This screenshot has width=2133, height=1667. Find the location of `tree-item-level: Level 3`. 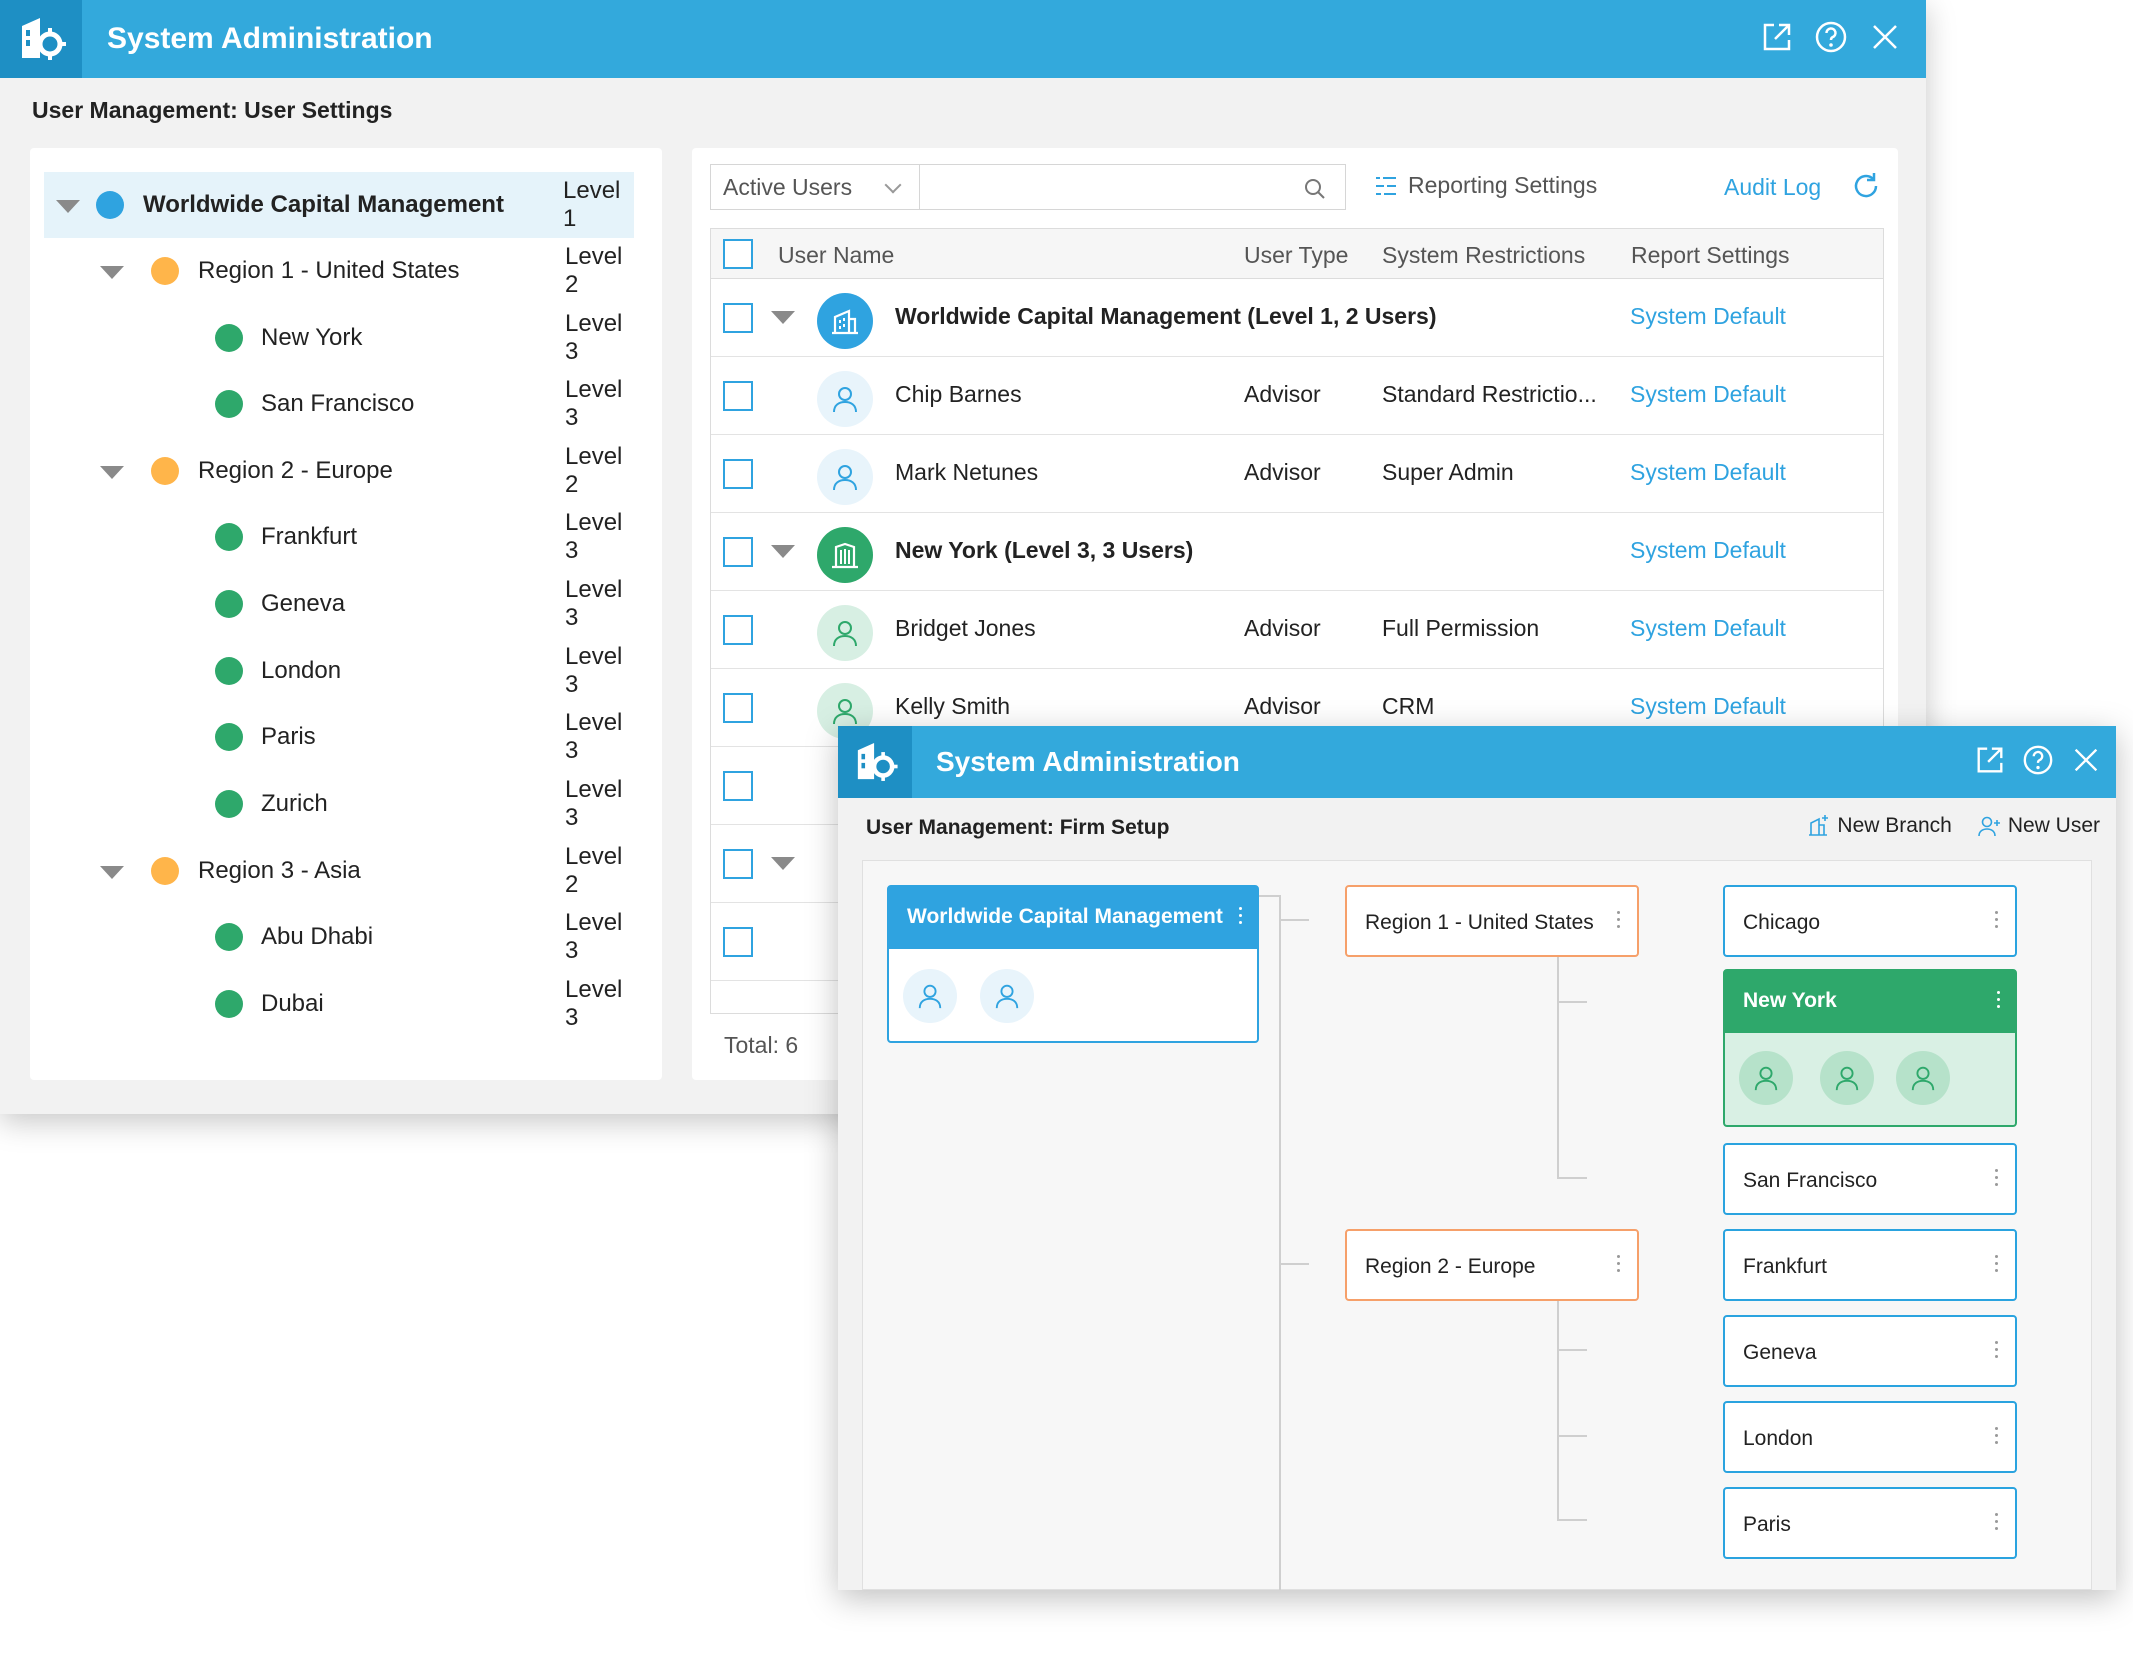

tree-item-level: Level 3 is located at coordinates (594, 736).